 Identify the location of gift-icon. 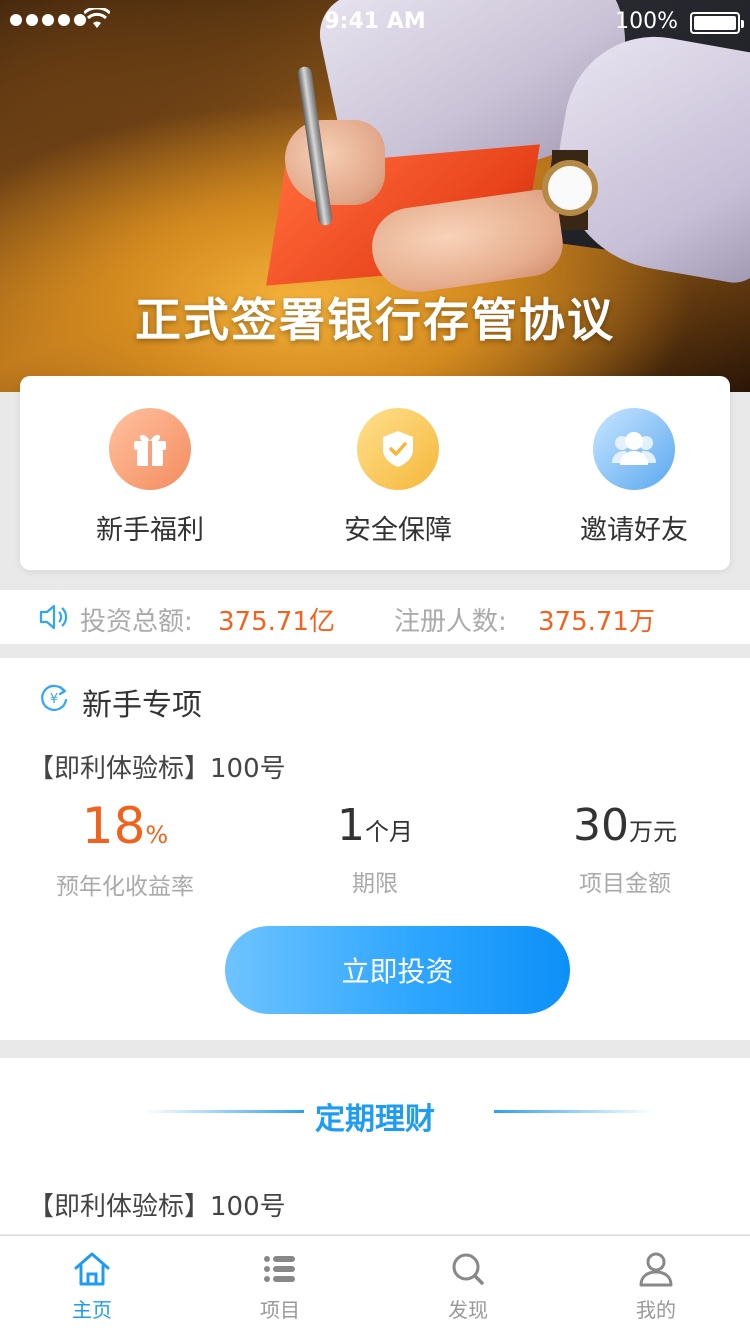
(150, 449).